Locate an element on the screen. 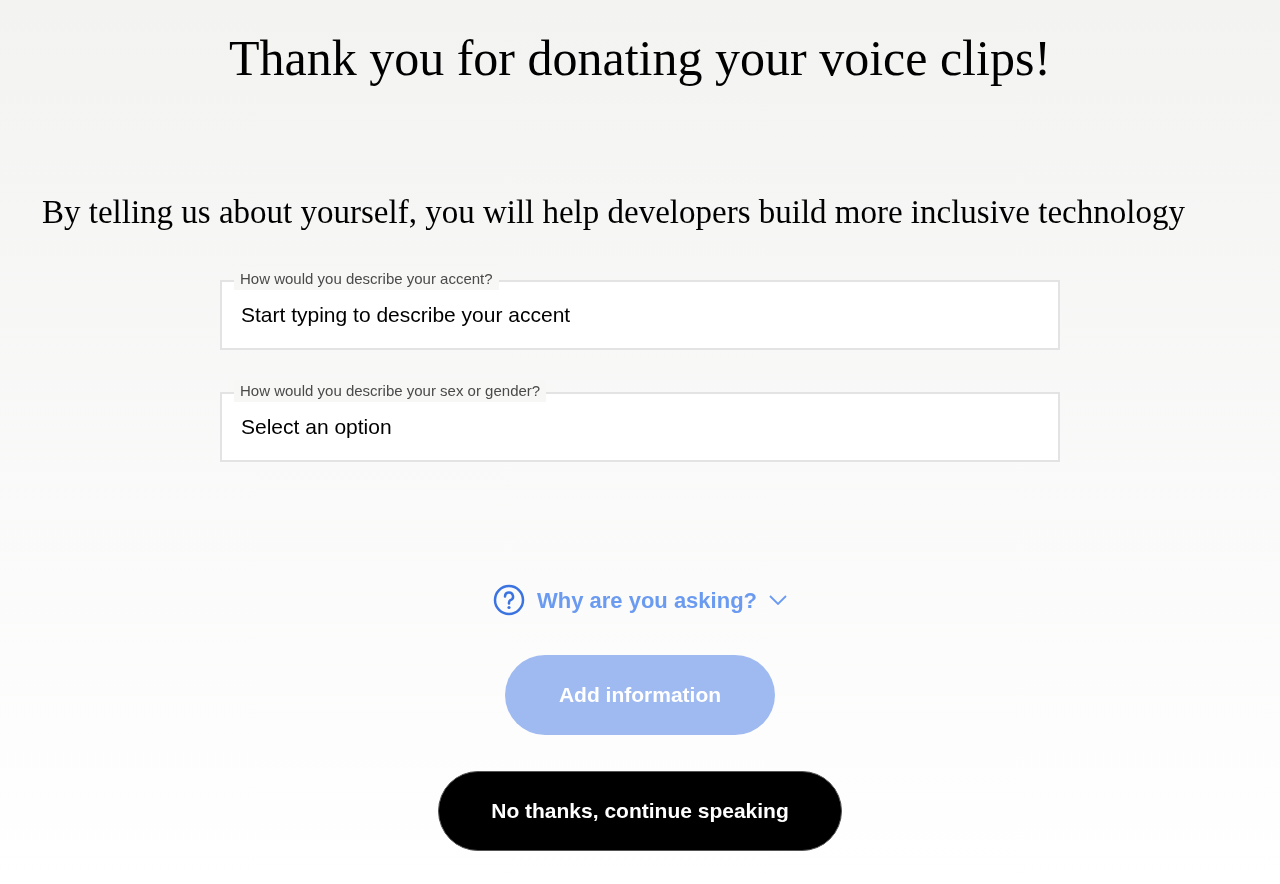 This screenshot has height=884, width=1280. help-icon is located at coordinates (508, 600).